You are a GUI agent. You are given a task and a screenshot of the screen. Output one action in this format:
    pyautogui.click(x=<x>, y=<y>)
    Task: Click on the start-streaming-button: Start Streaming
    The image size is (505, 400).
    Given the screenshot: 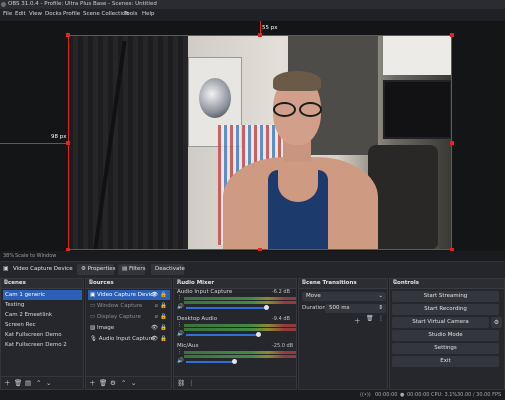 What is the action you would take?
    pyautogui.click(x=445, y=296)
    